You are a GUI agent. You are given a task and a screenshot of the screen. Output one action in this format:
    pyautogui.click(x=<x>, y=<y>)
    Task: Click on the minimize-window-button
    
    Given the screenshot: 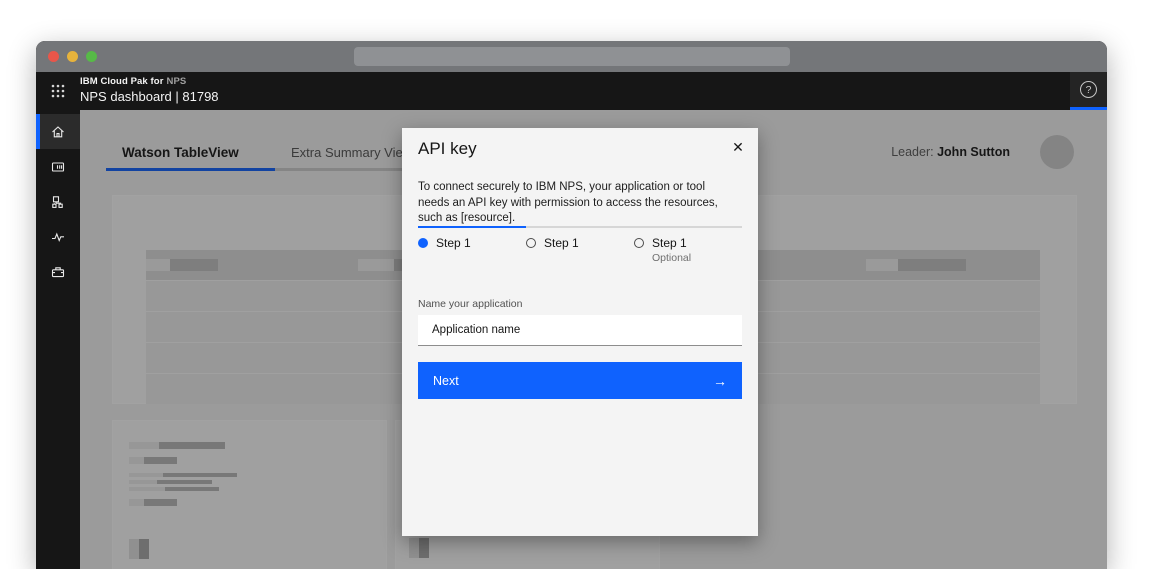 What is the action you would take?
    pyautogui.click(x=72, y=56)
    